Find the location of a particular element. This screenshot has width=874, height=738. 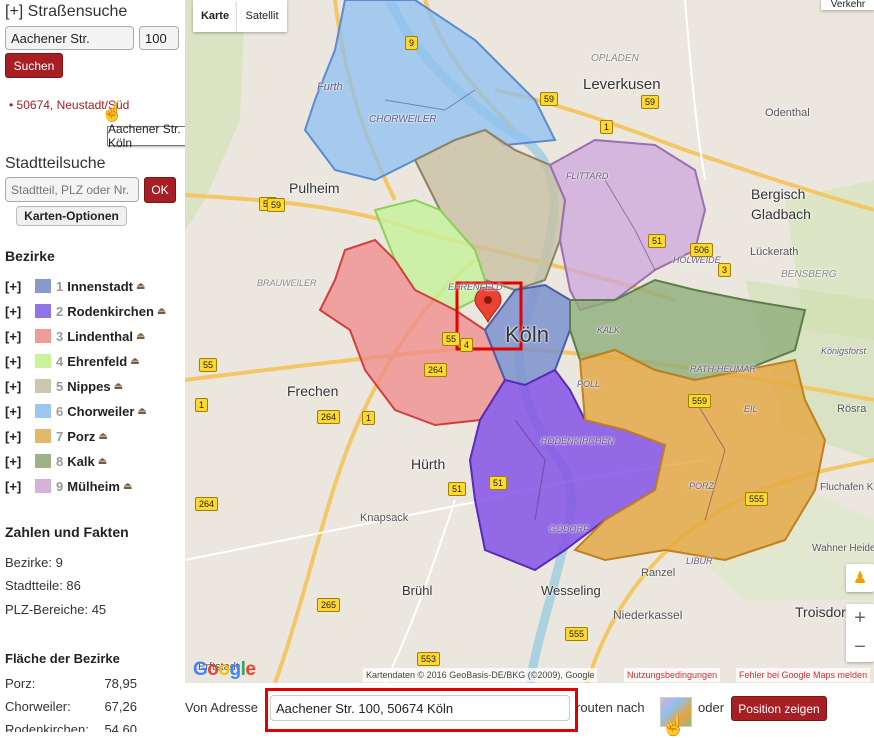

road-shield: 506 is located at coordinates (702, 250).